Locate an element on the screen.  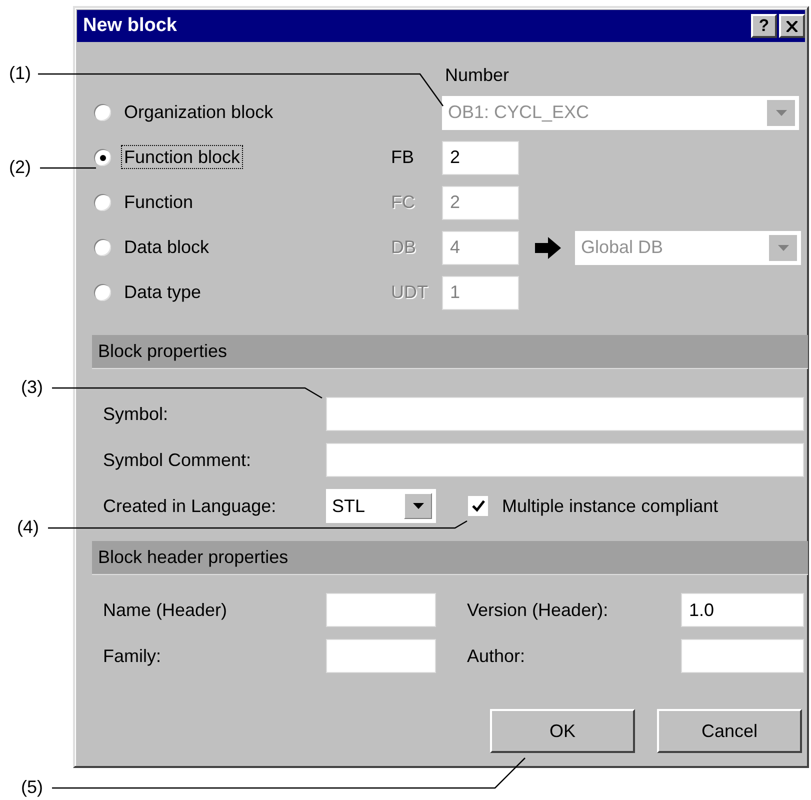
help-button: ? is located at coordinates (764, 26).